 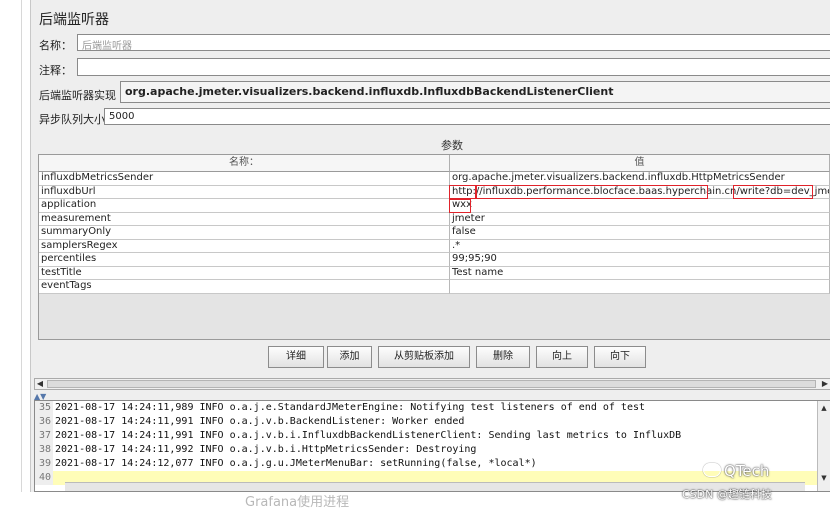 What do you see at coordinates (40, 384) in the screenshot?
I see `scroll-left-icon: ◀` at bounding box center [40, 384].